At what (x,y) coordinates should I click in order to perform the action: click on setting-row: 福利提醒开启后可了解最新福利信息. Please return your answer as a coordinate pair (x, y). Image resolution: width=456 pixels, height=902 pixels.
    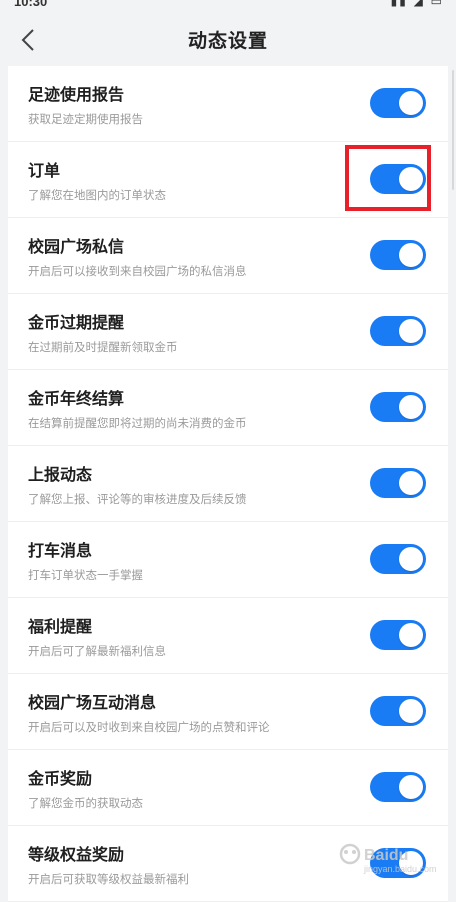
    Looking at the image, I should click on (228, 636).